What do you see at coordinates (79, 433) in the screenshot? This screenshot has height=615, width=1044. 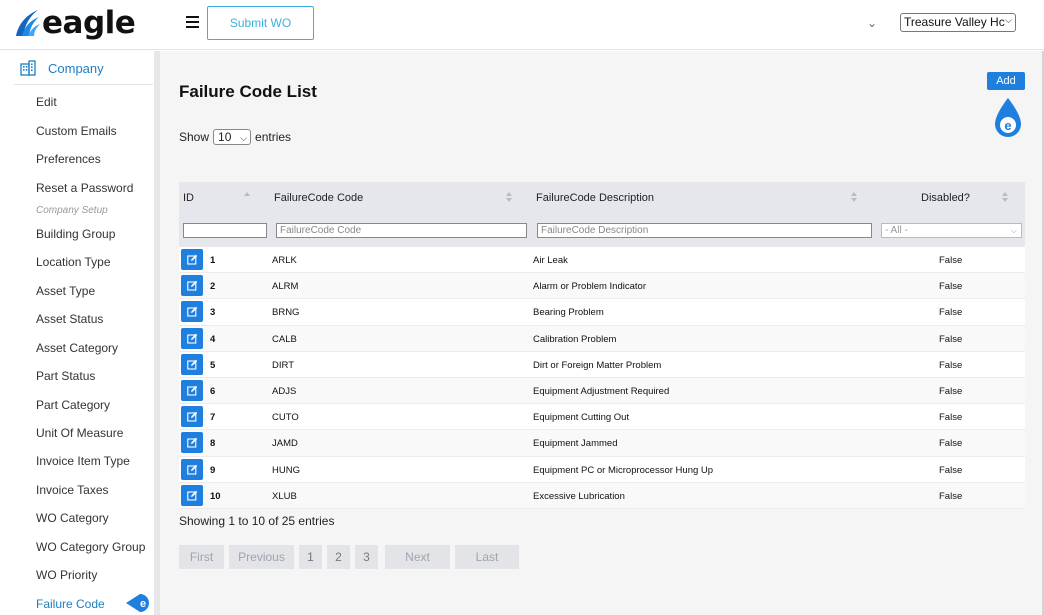 I see `sidebar-item-unit-of-measure: Unit Of Measure` at bounding box center [79, 433].